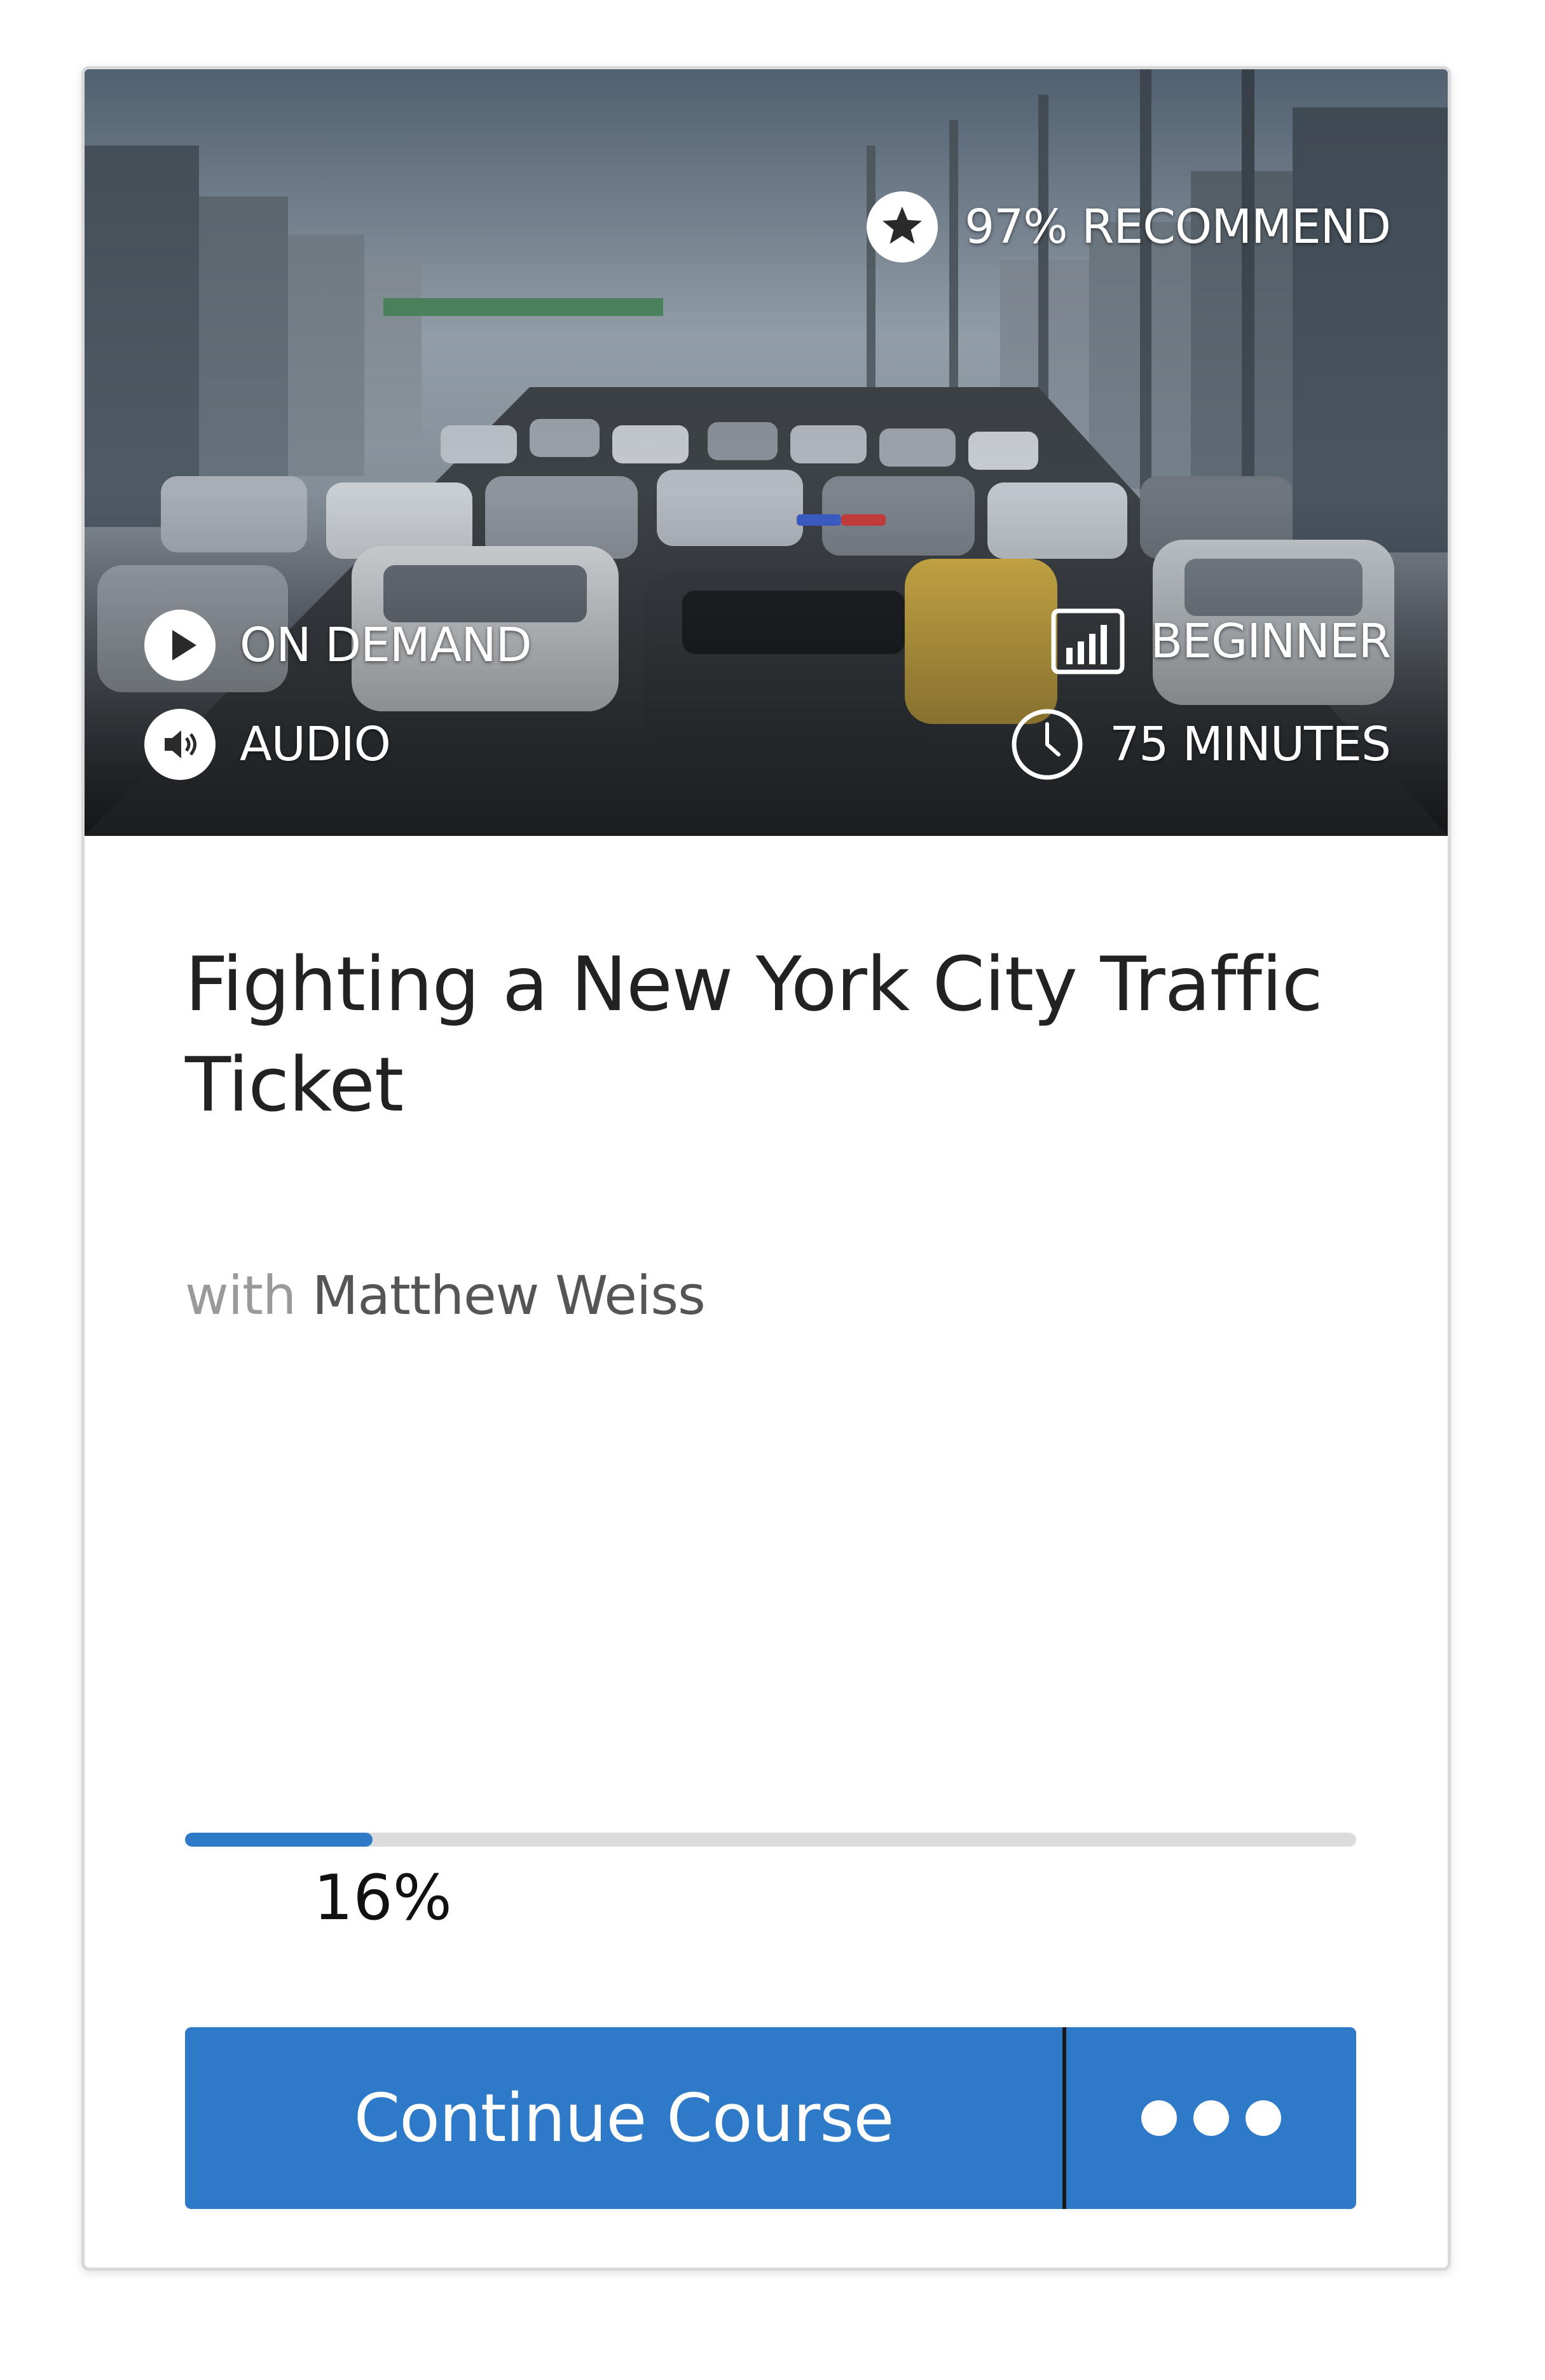 Image resolution: width=1545 pixels, height=2380 pixels. Describe the element at coordinates (1250, 744) in the screenshot. I see `duration-text: 75 MINUTES` at that location.